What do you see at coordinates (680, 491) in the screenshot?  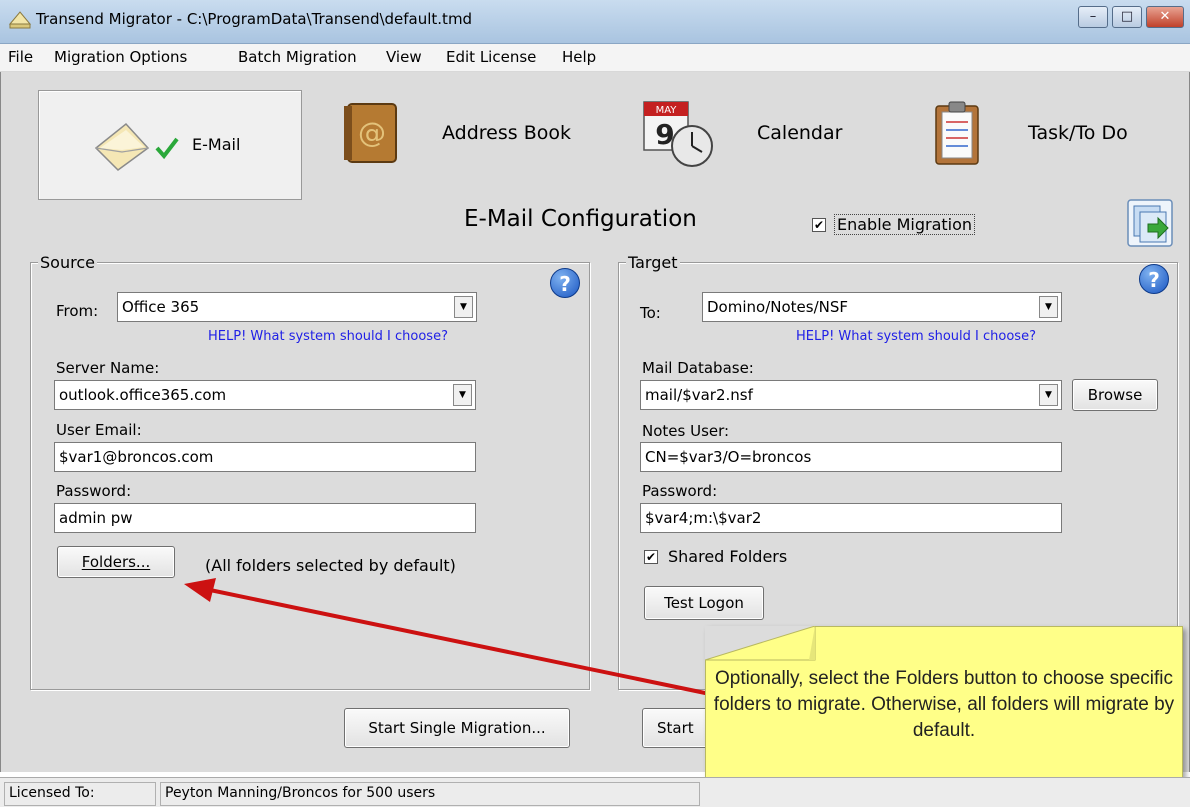 I see `target-password-label: Password:` at bounding box center [680, 491].